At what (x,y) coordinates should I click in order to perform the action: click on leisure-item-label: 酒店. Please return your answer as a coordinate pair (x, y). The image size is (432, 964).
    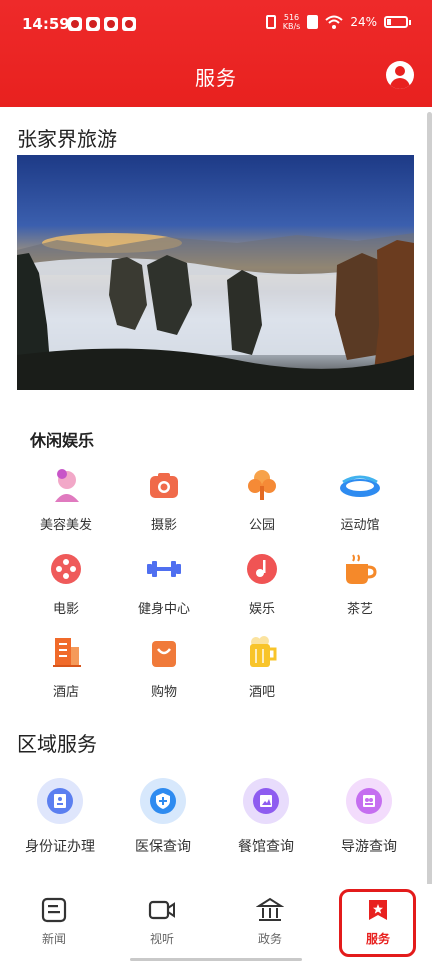
    Looking at the image, I should click on (65, 692).